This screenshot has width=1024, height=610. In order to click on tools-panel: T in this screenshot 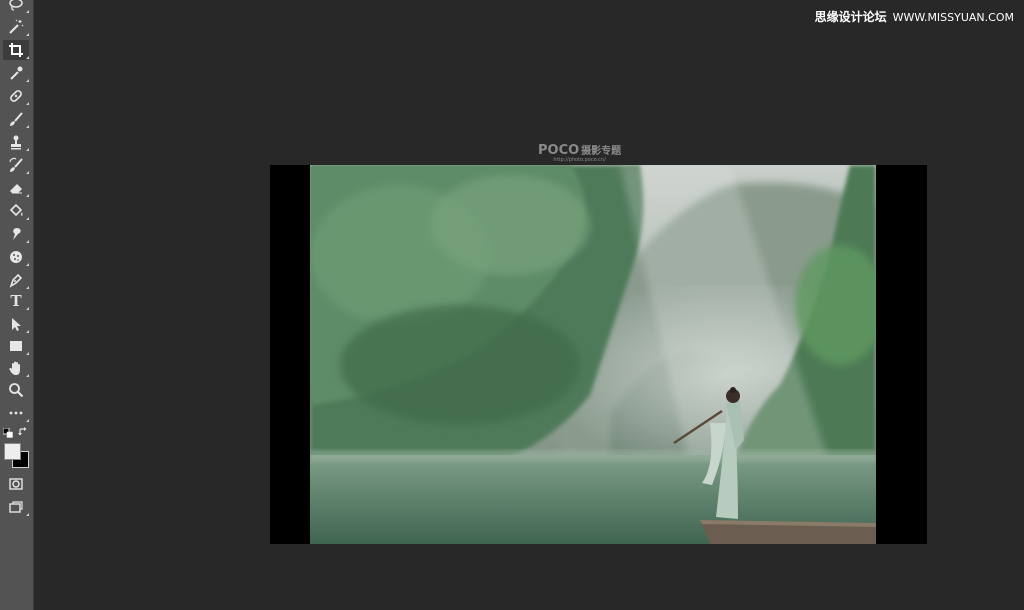, I will do `click(17, 305)`.